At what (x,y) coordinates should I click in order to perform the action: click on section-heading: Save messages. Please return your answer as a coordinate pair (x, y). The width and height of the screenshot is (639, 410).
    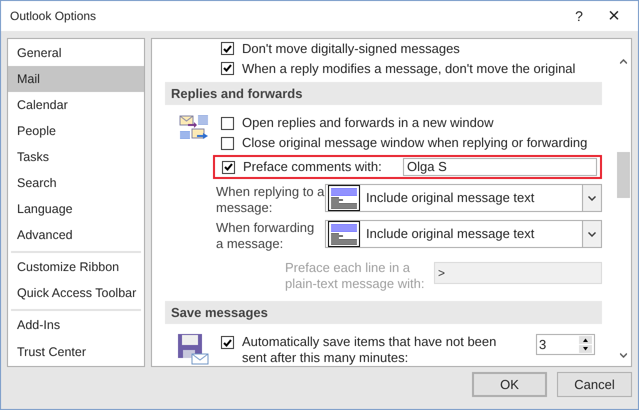
    Looking at the image, I should click on (383, 312).